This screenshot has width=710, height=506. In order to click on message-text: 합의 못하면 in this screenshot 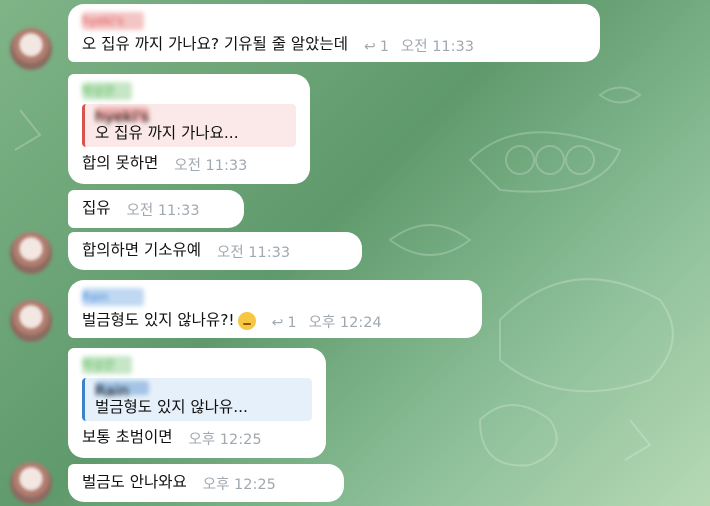, I will do `click(120, 163)`.